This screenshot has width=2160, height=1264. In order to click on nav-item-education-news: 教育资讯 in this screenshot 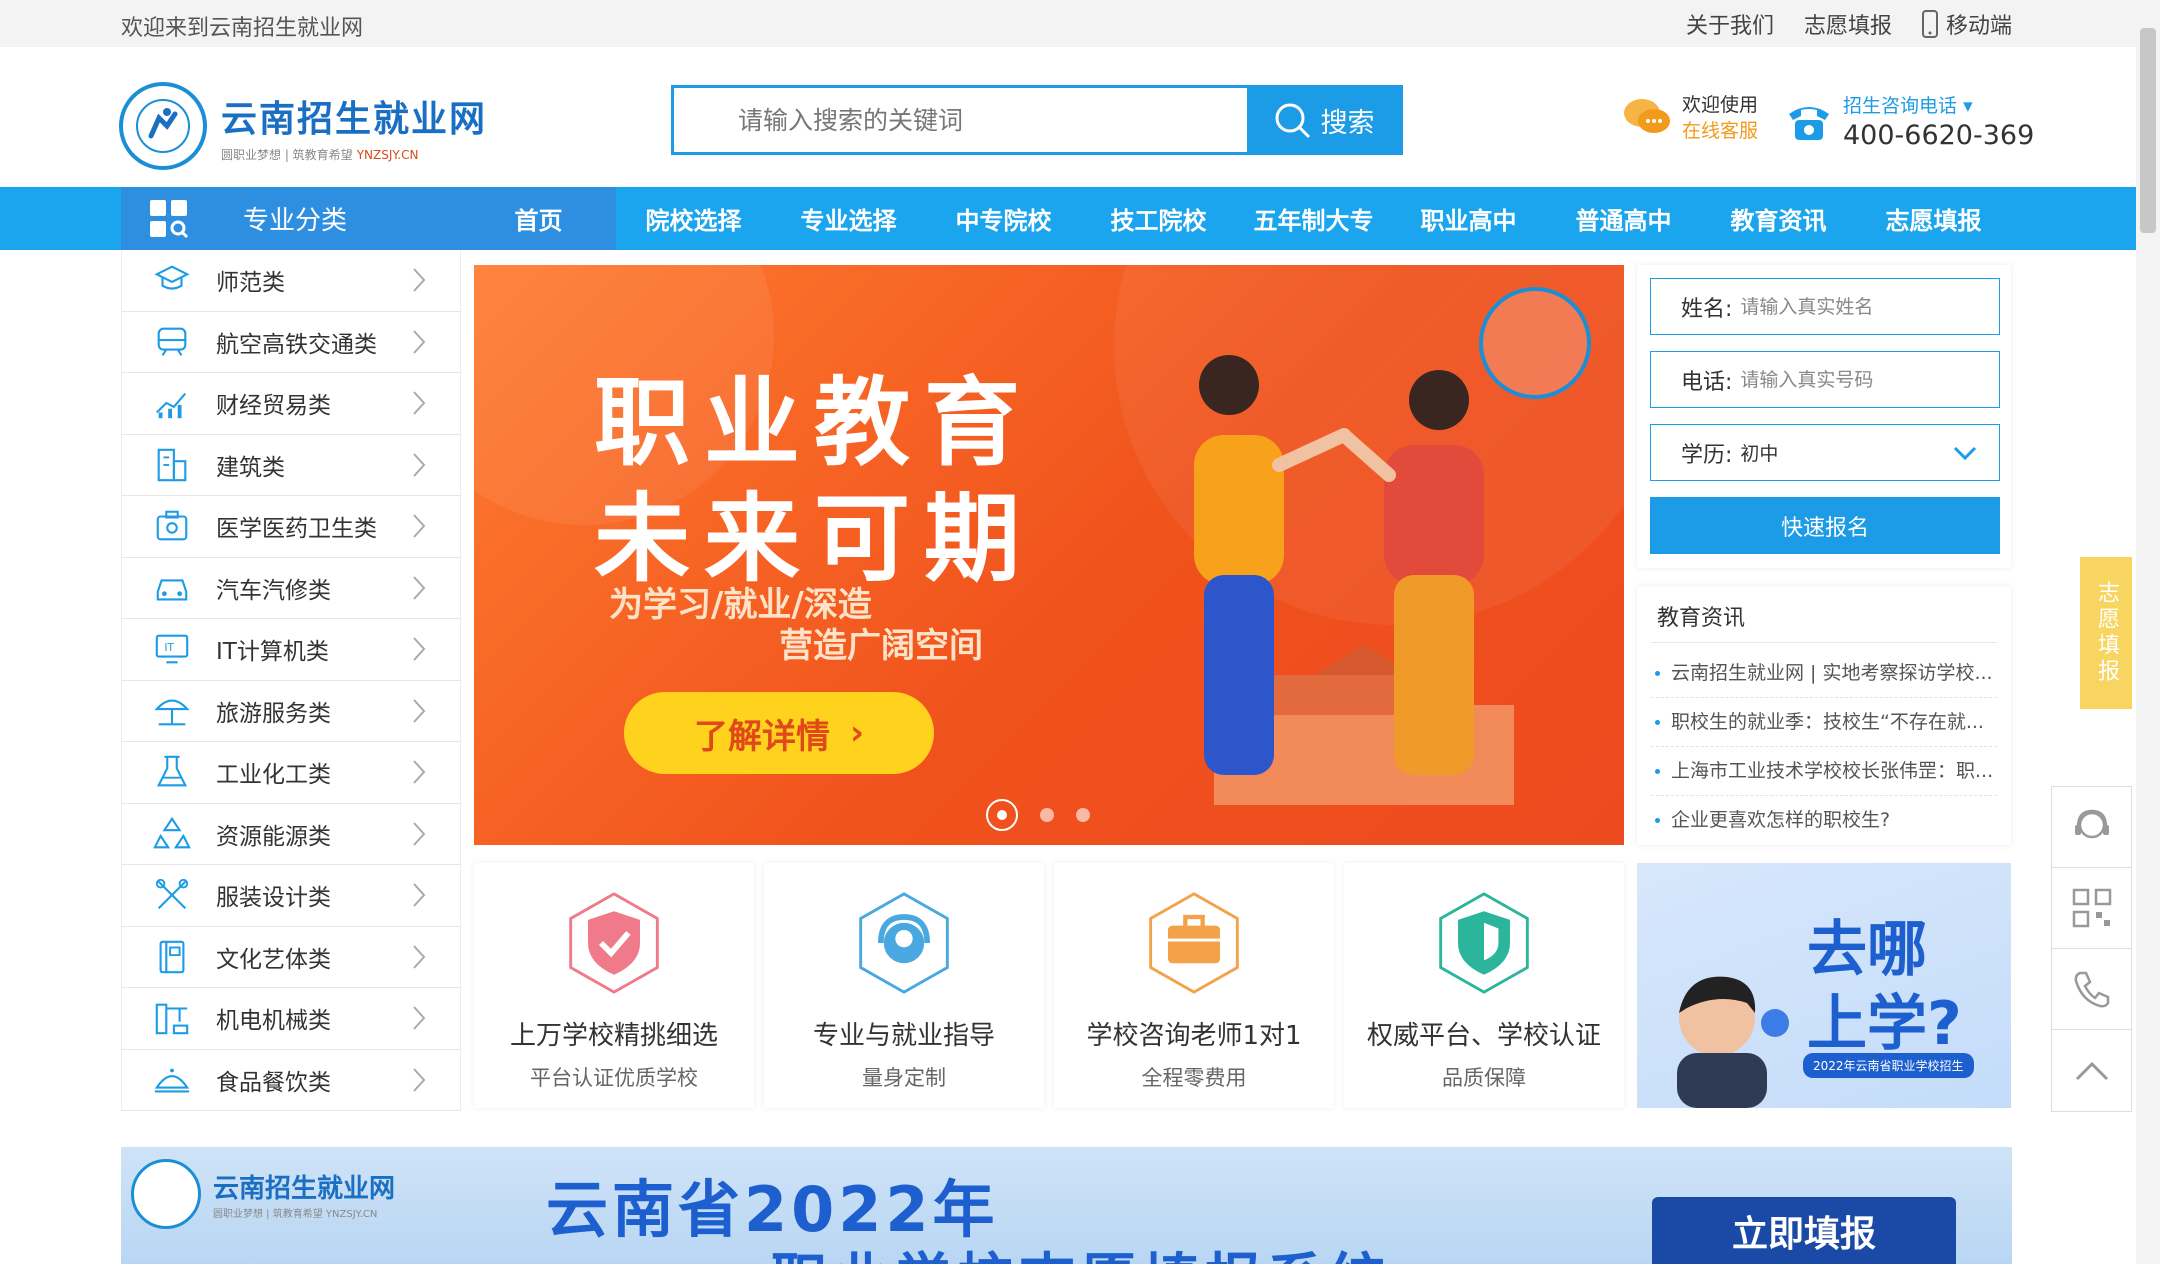, I will do `click(1778, 218)`.